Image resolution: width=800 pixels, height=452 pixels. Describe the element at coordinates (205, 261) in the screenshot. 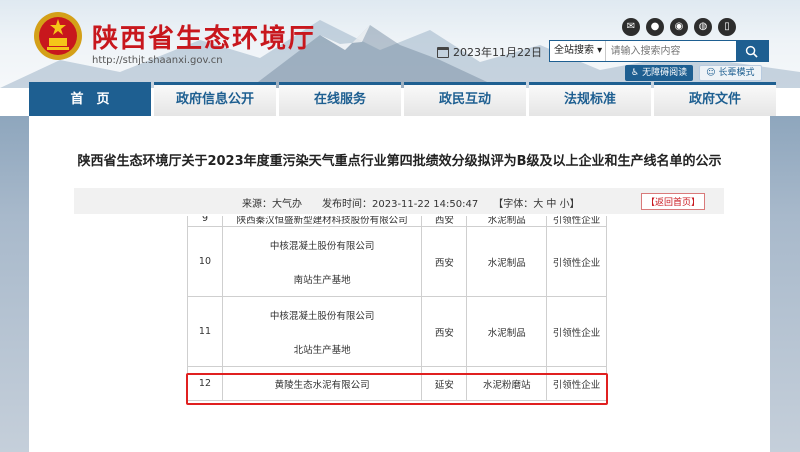

I see `cell-no: 10` at that location.